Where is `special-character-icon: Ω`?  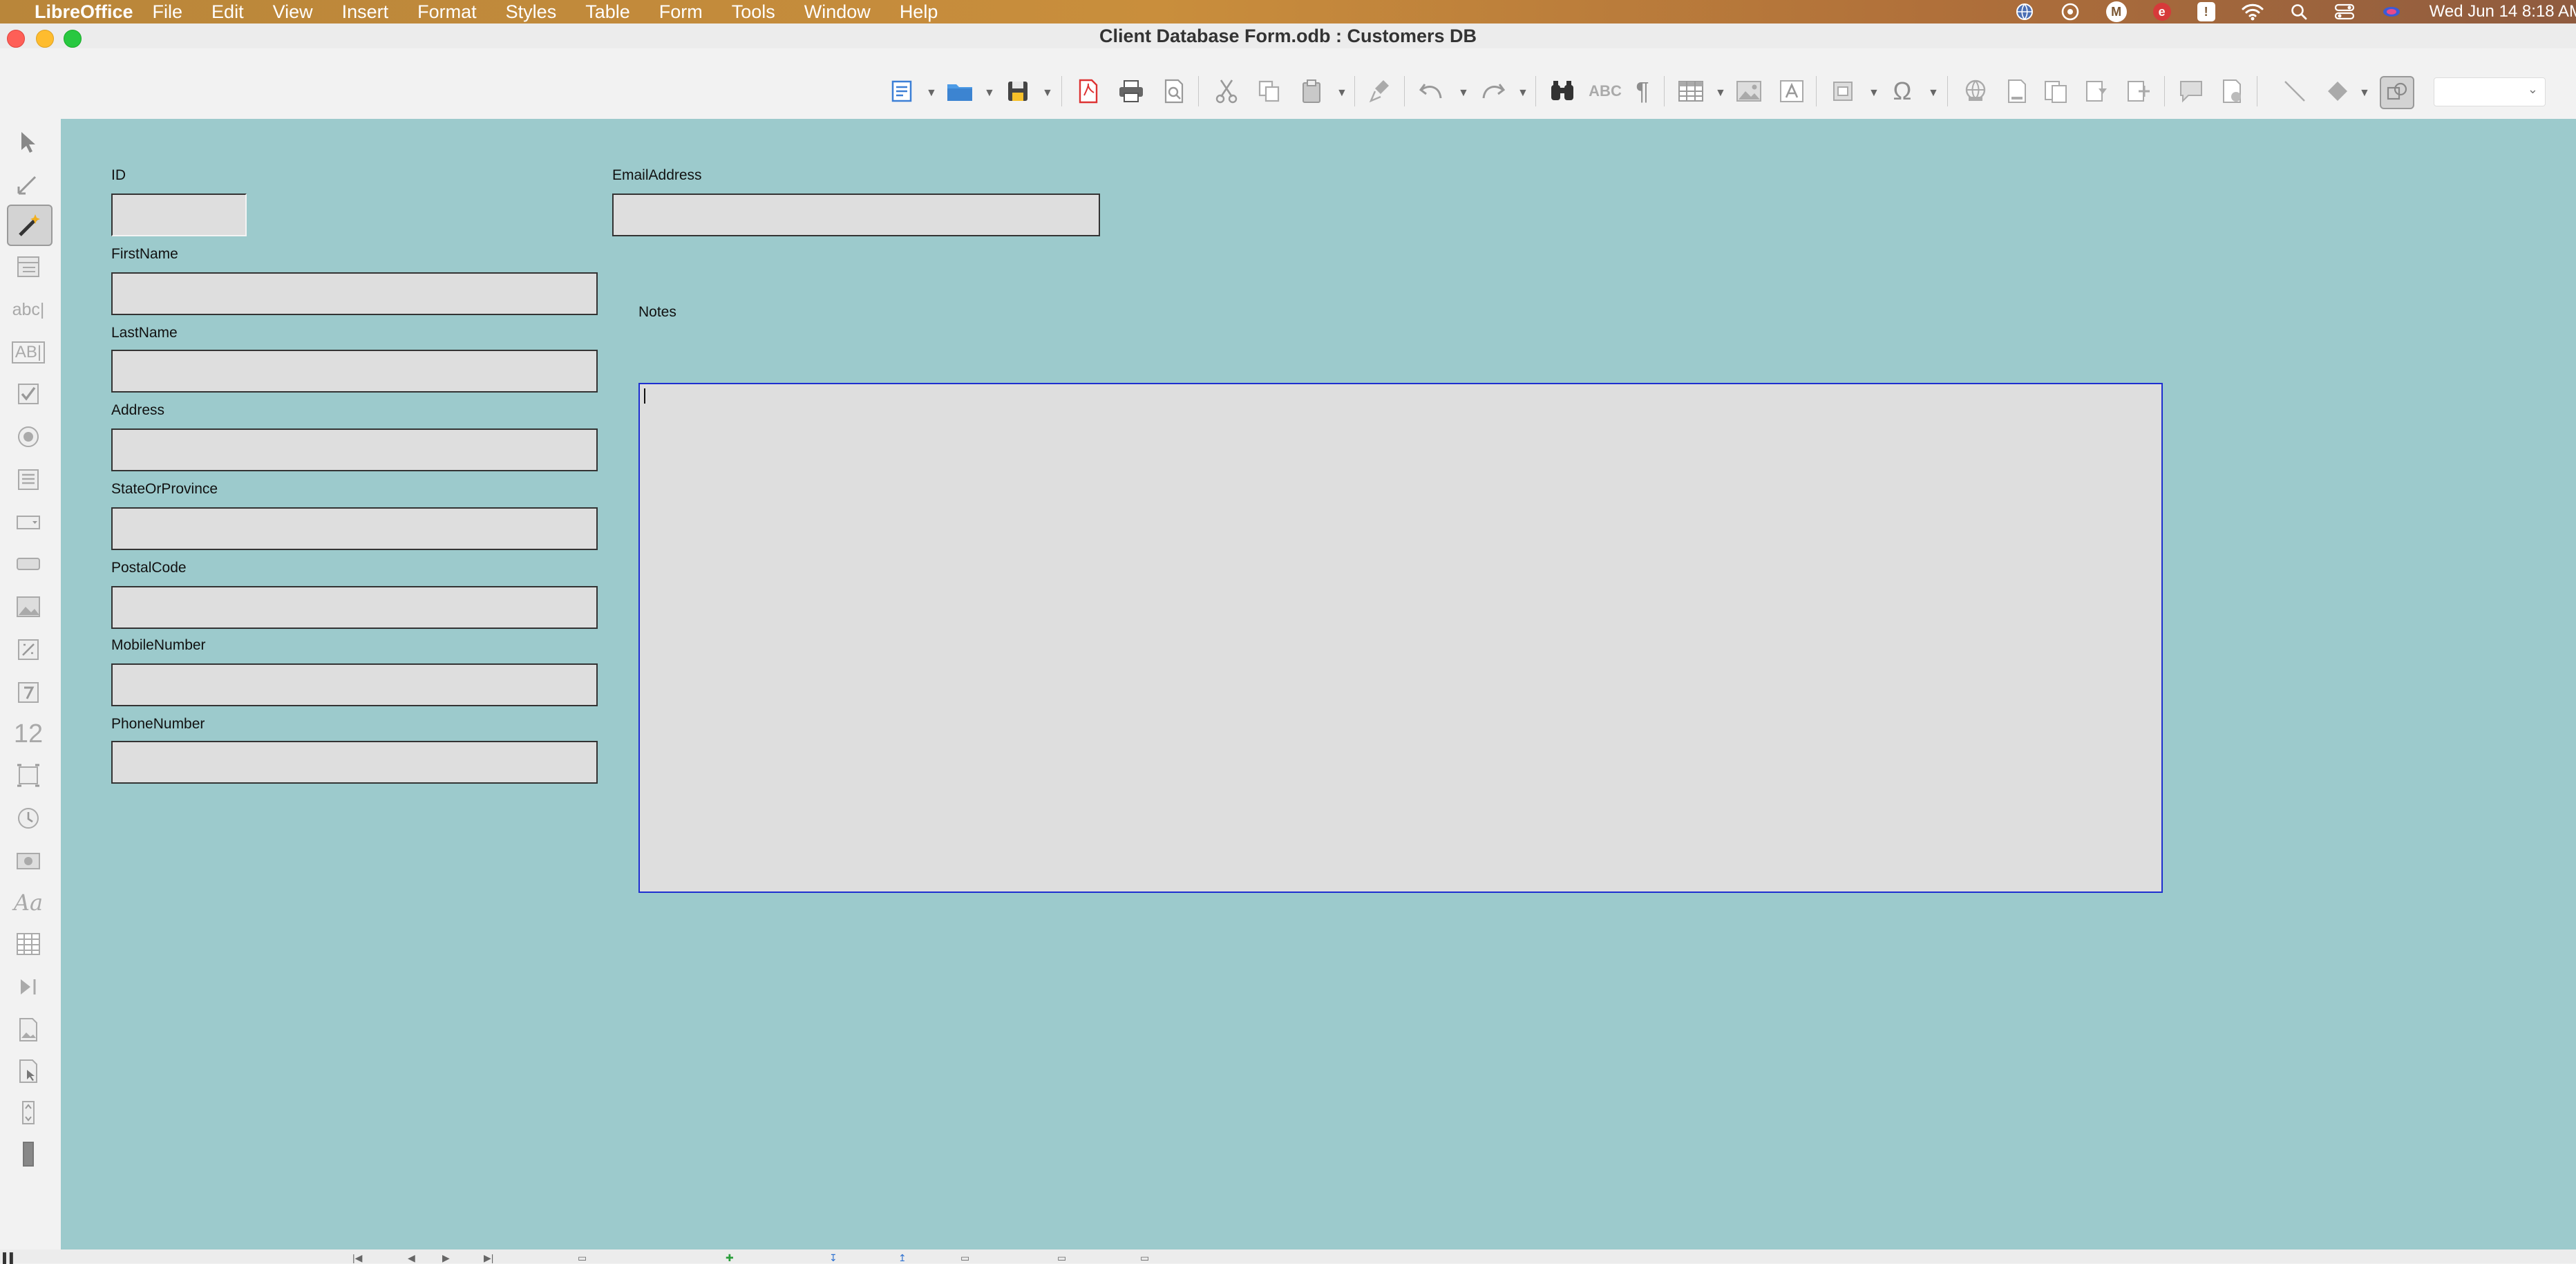
special-character-icon: Ω is located at coordinates (1902, 91).